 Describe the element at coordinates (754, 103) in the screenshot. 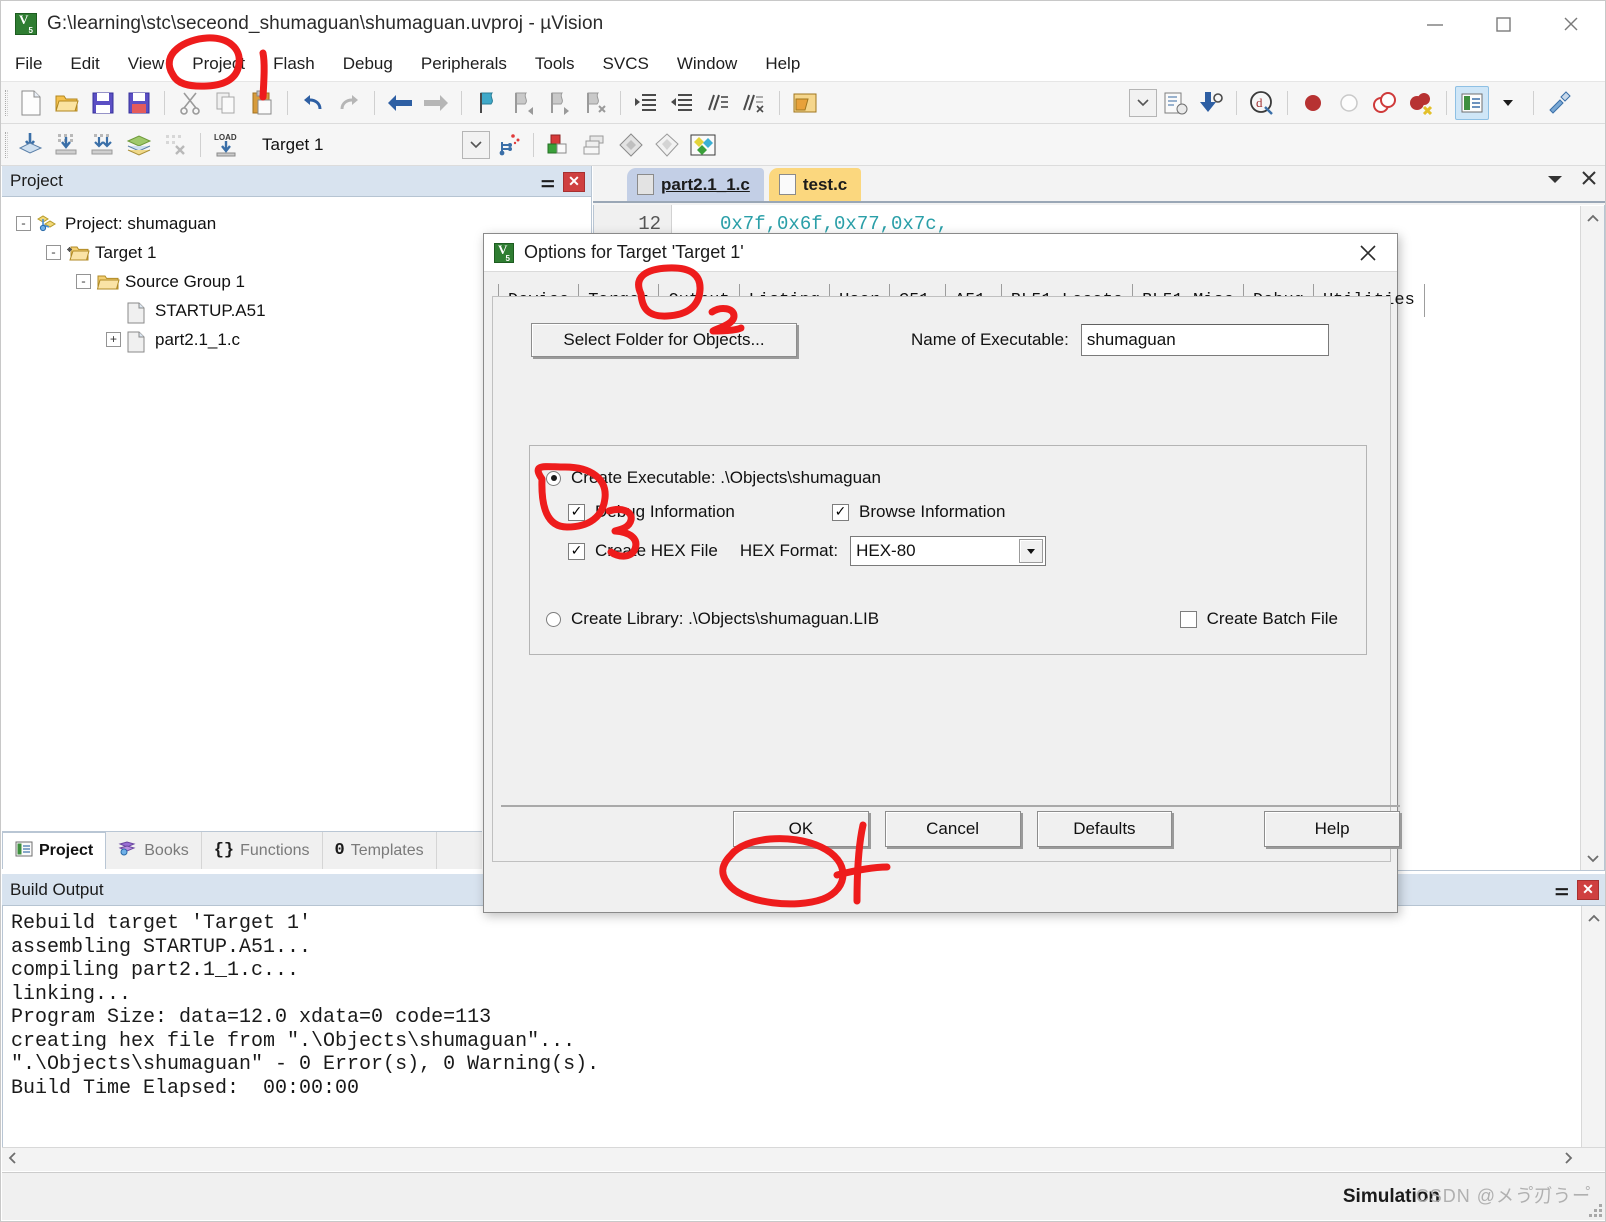

I see `uncomment-icon` at that location.